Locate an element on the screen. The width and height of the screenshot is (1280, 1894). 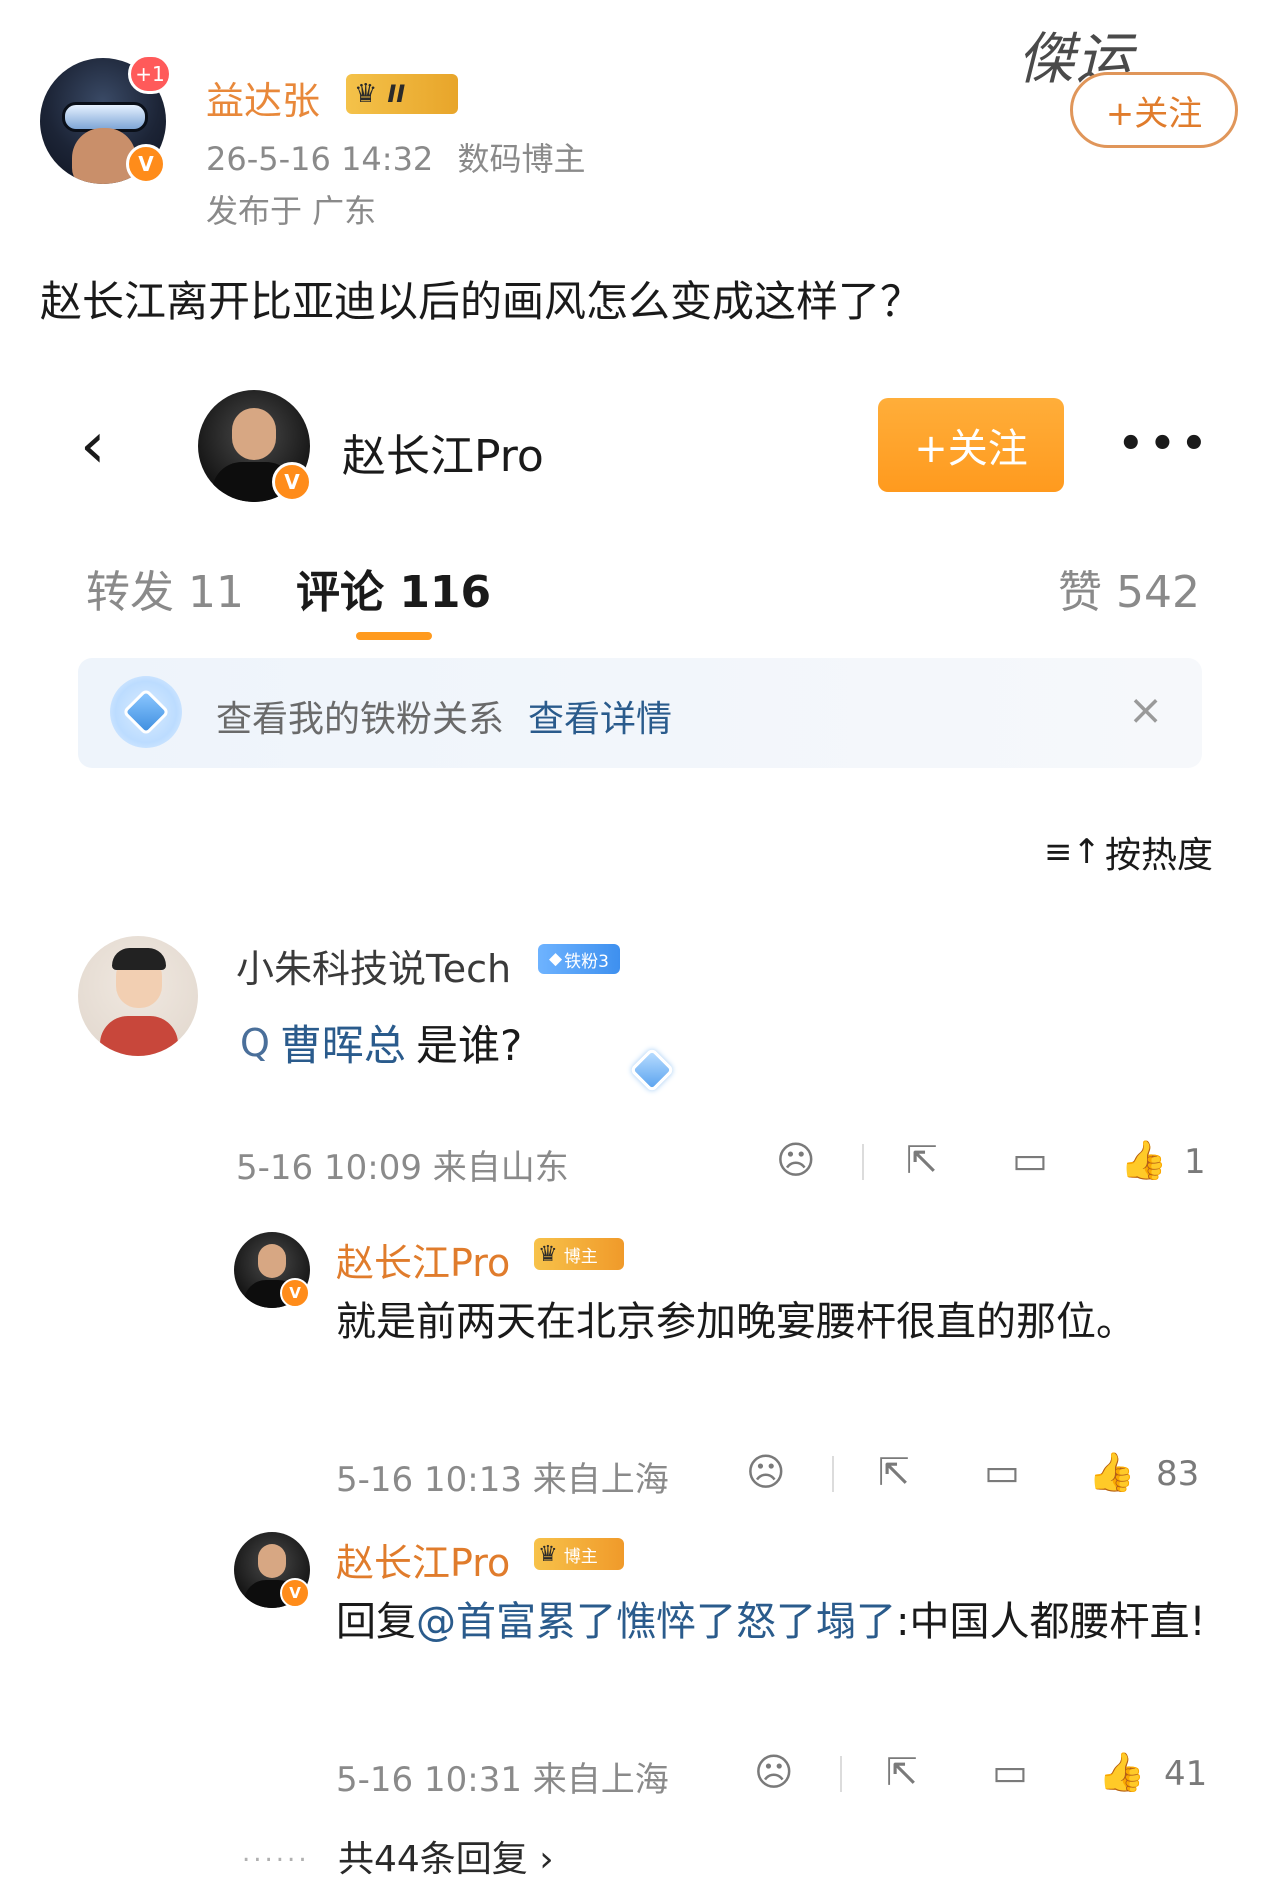
post-meta: 26-5-16 14:32 数码博主 is located at coordinates (395, 157).